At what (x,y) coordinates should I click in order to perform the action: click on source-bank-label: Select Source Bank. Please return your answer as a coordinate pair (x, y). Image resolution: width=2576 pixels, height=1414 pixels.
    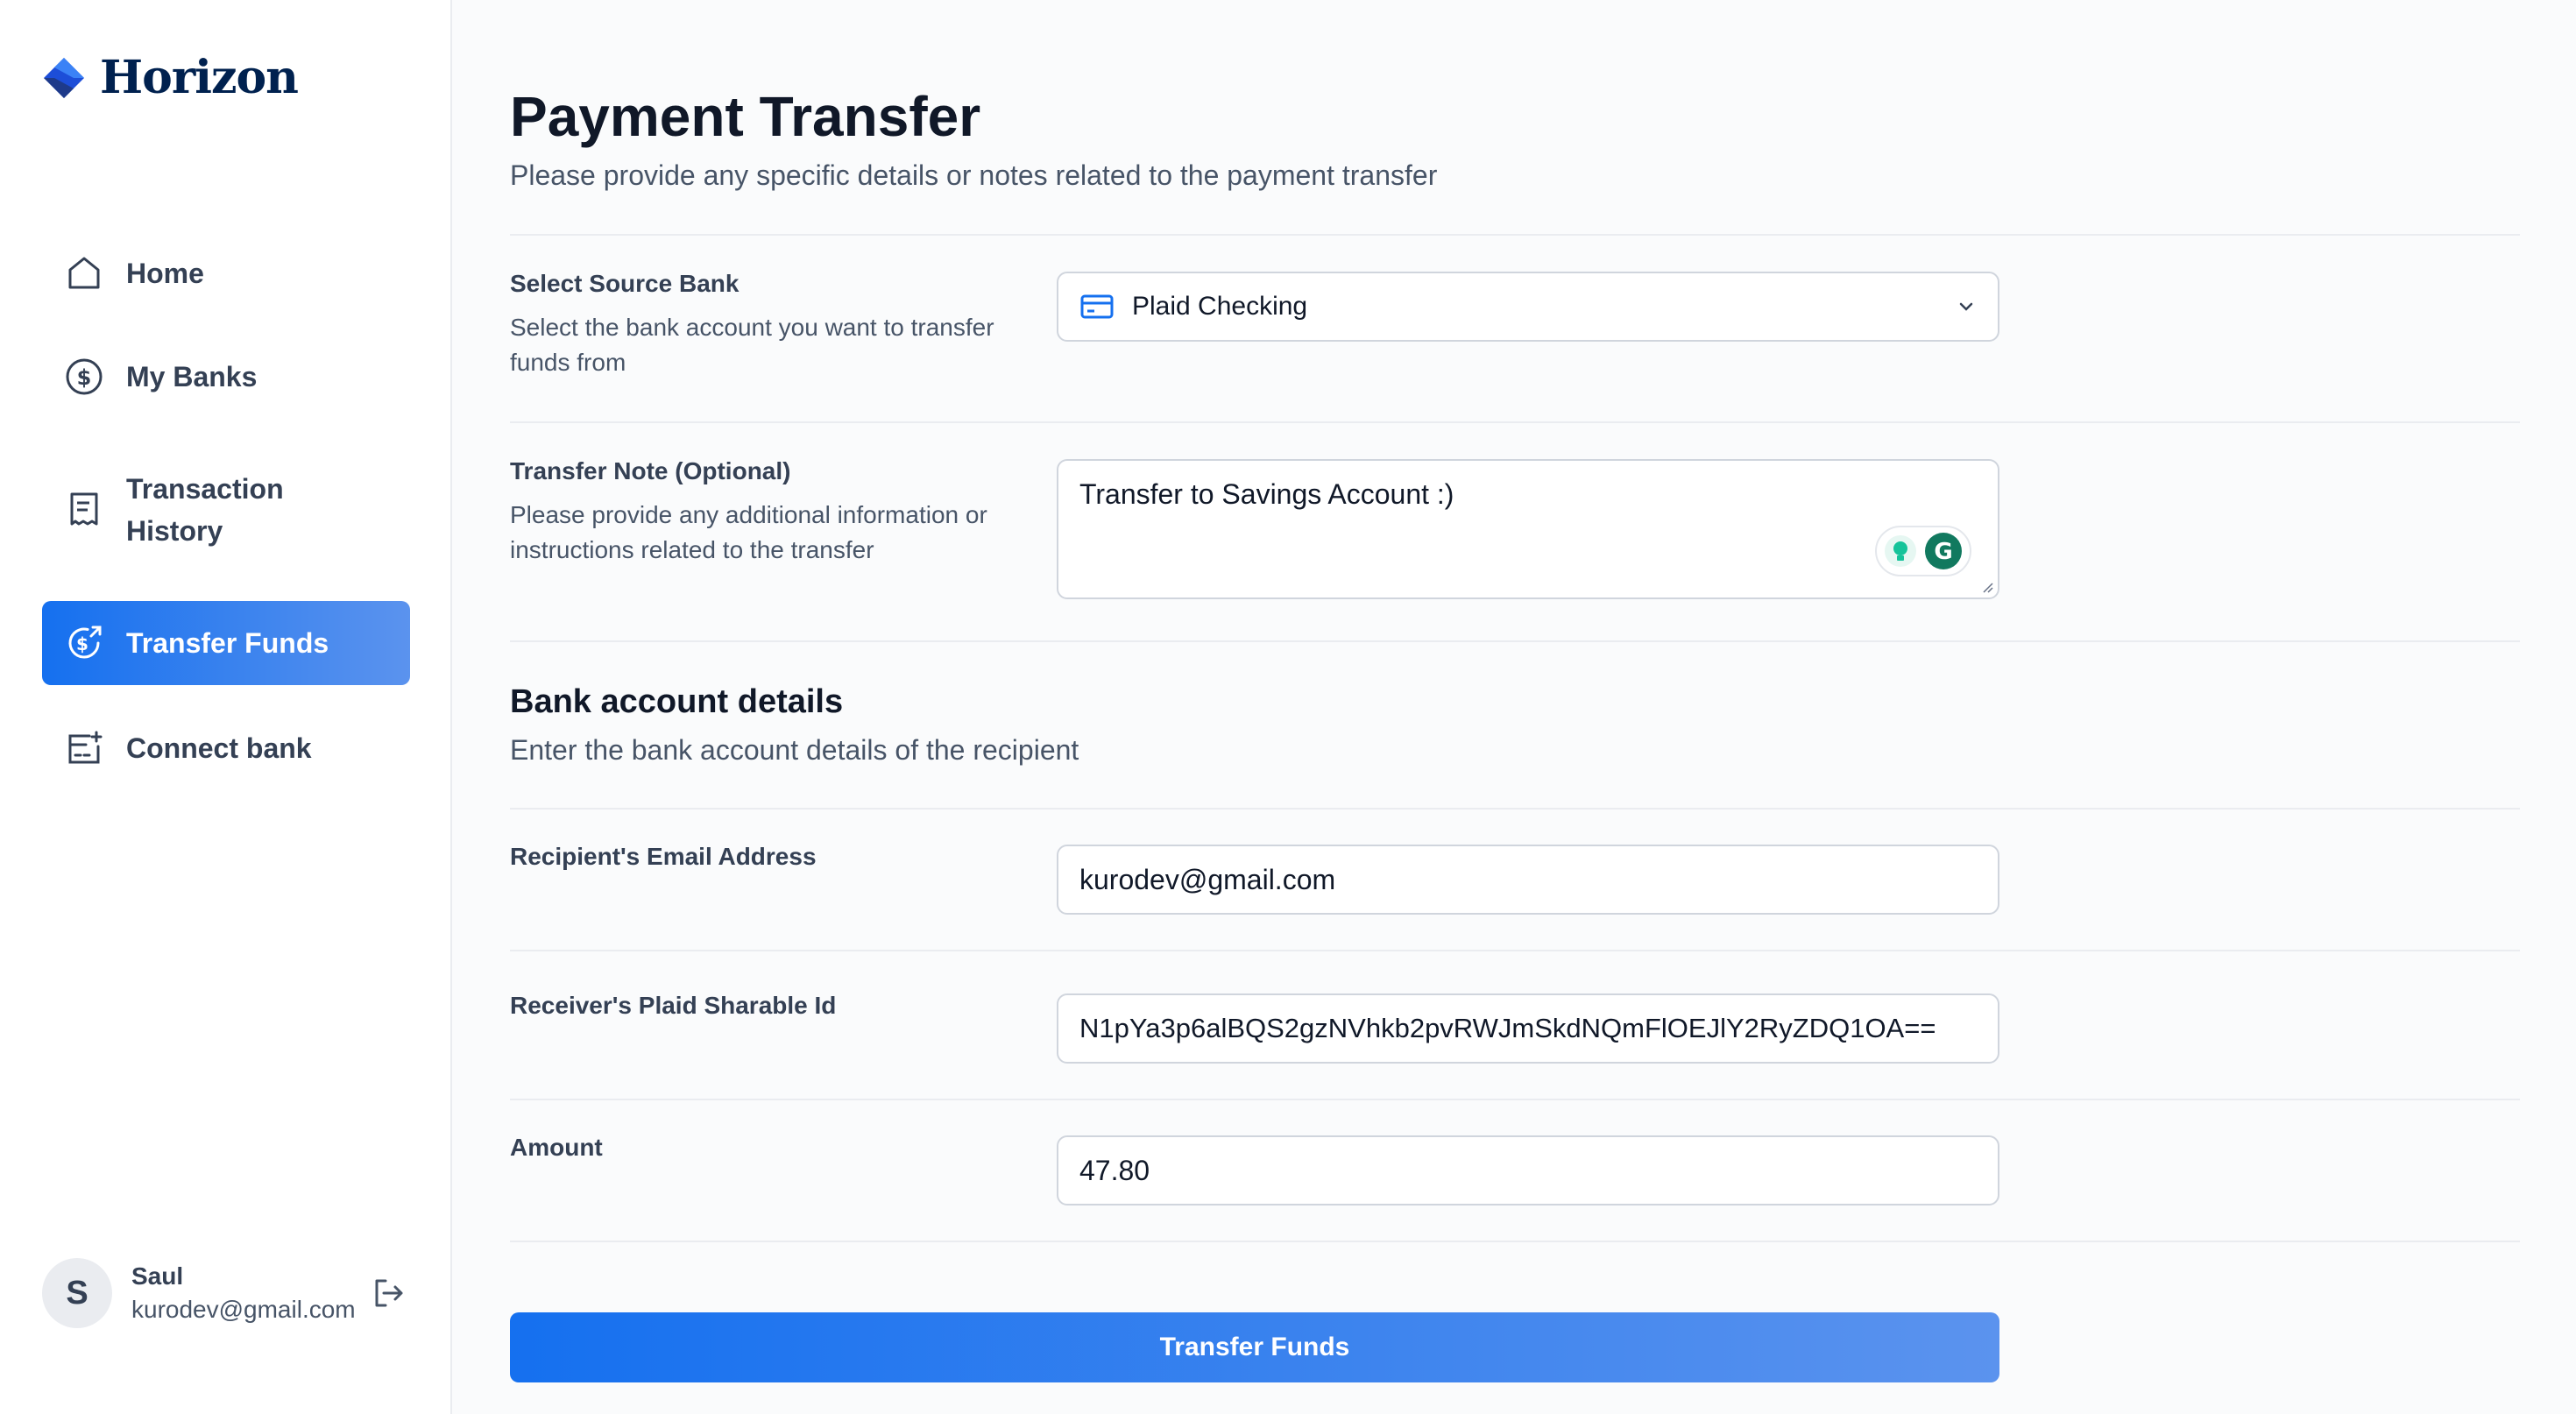
    Looking at the image, I should click on (625, 283).